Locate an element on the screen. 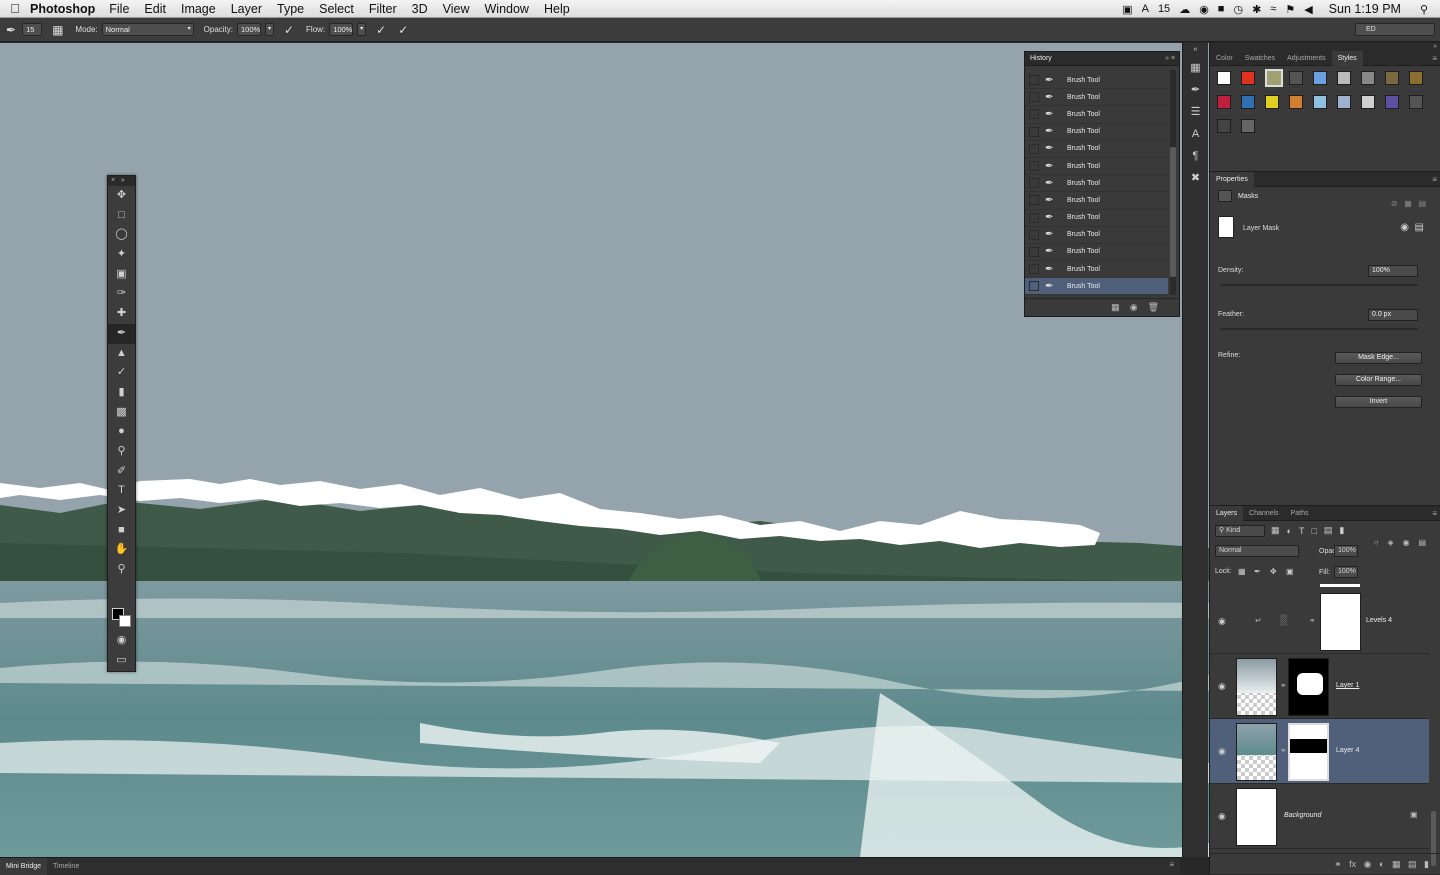  fx-icon: fx is located at coordinates (1352, 864).